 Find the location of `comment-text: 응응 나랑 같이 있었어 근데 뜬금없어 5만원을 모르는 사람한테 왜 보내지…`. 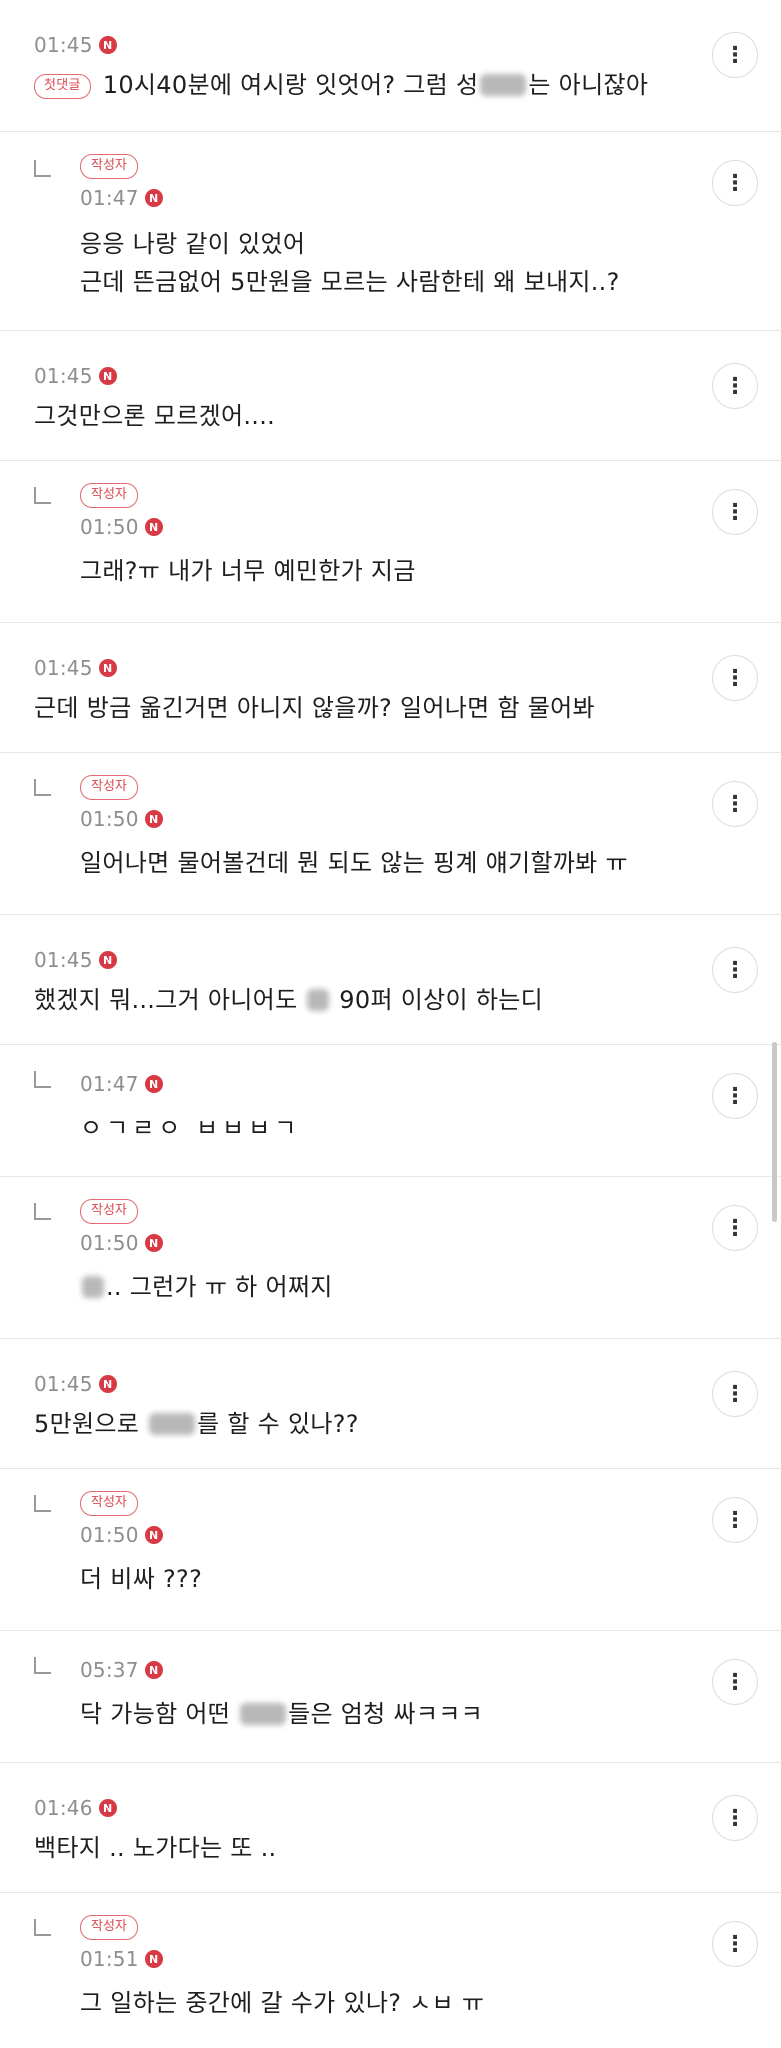

comment-text: 응응 나랑 같이 있었어 근데 뜬금없어 5만원을 모르는 사람한테 왜 보내지… is located at coordinates (350, 263).